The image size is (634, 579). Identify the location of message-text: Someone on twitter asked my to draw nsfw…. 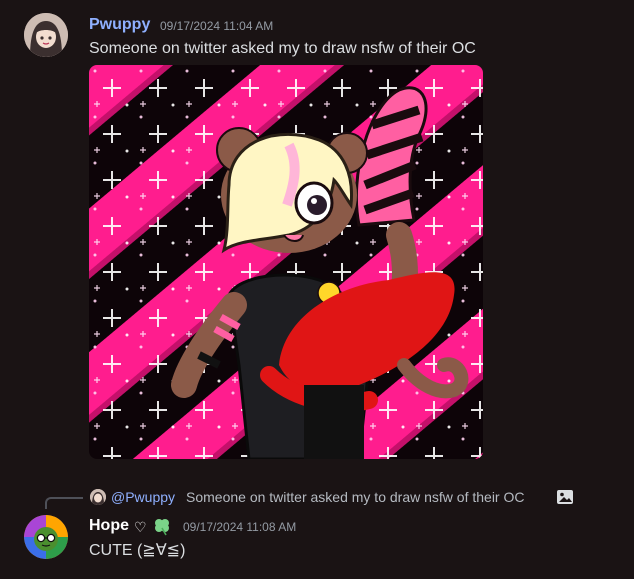
(282, 48).